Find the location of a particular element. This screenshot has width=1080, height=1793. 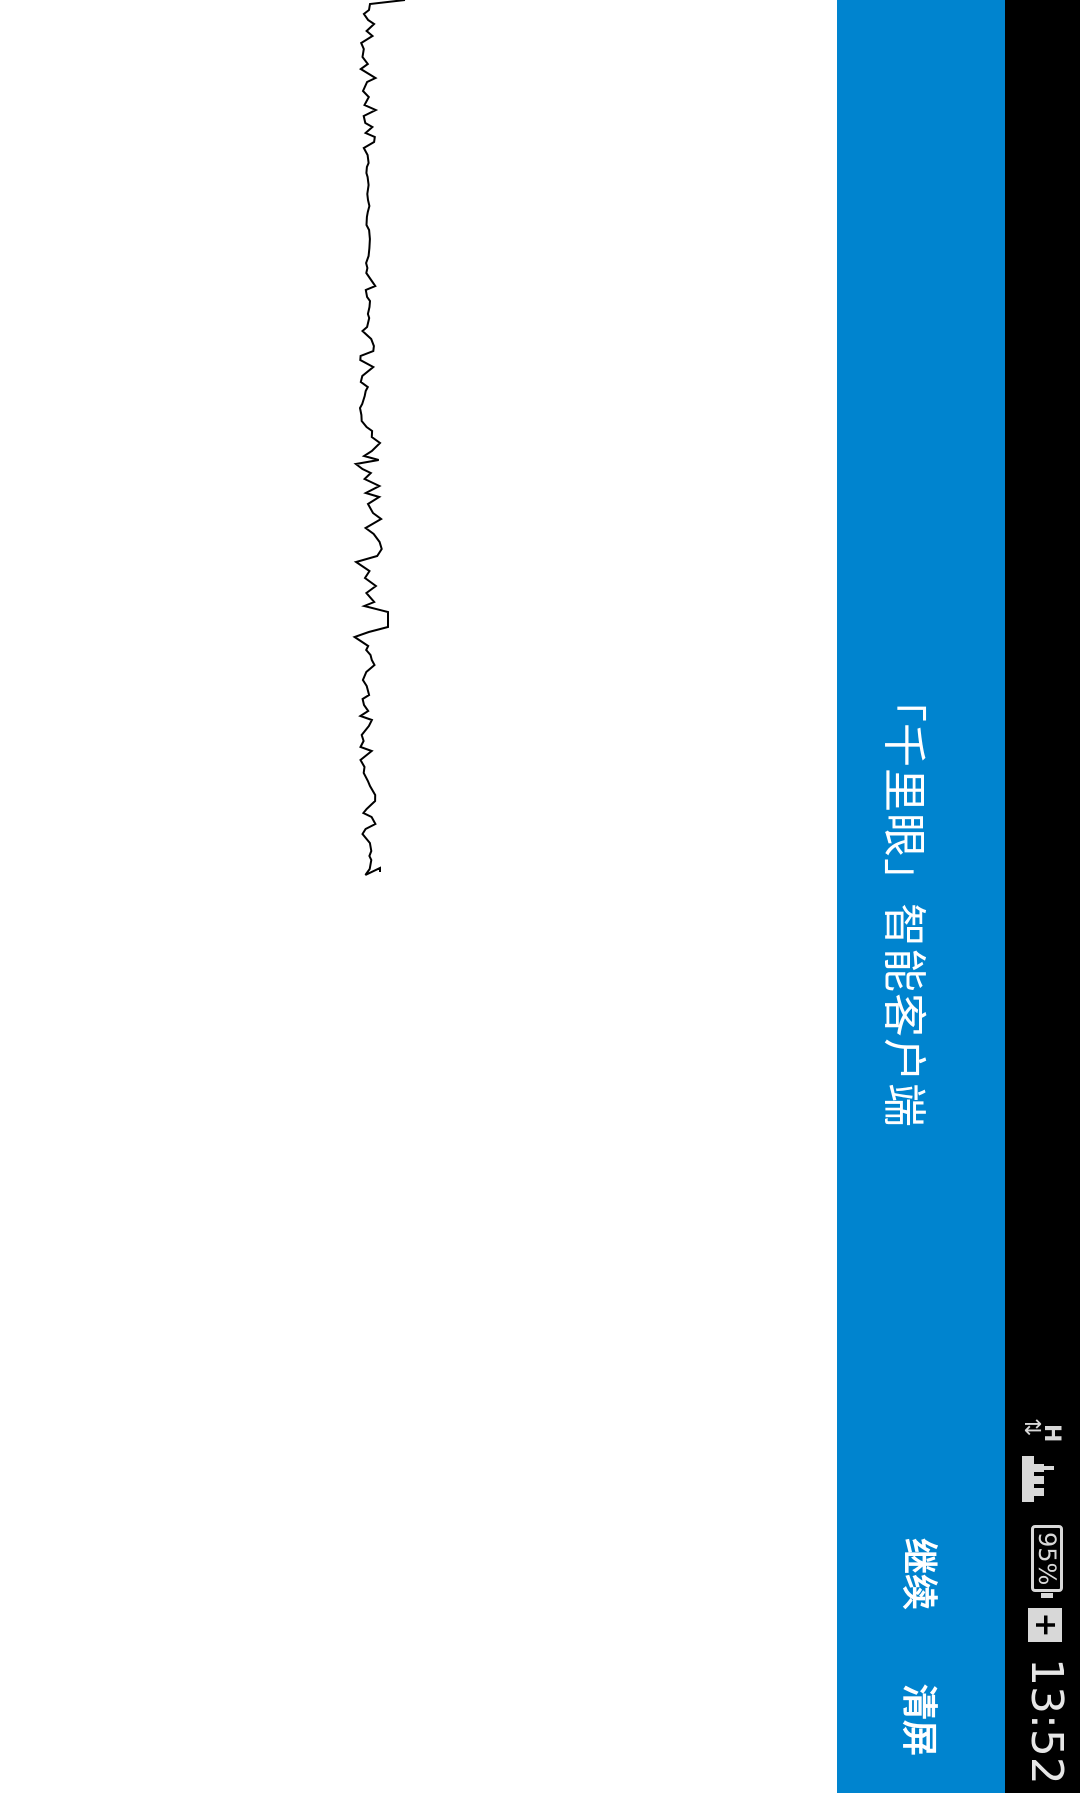

waveform-line is located at coordinates (379, 438).